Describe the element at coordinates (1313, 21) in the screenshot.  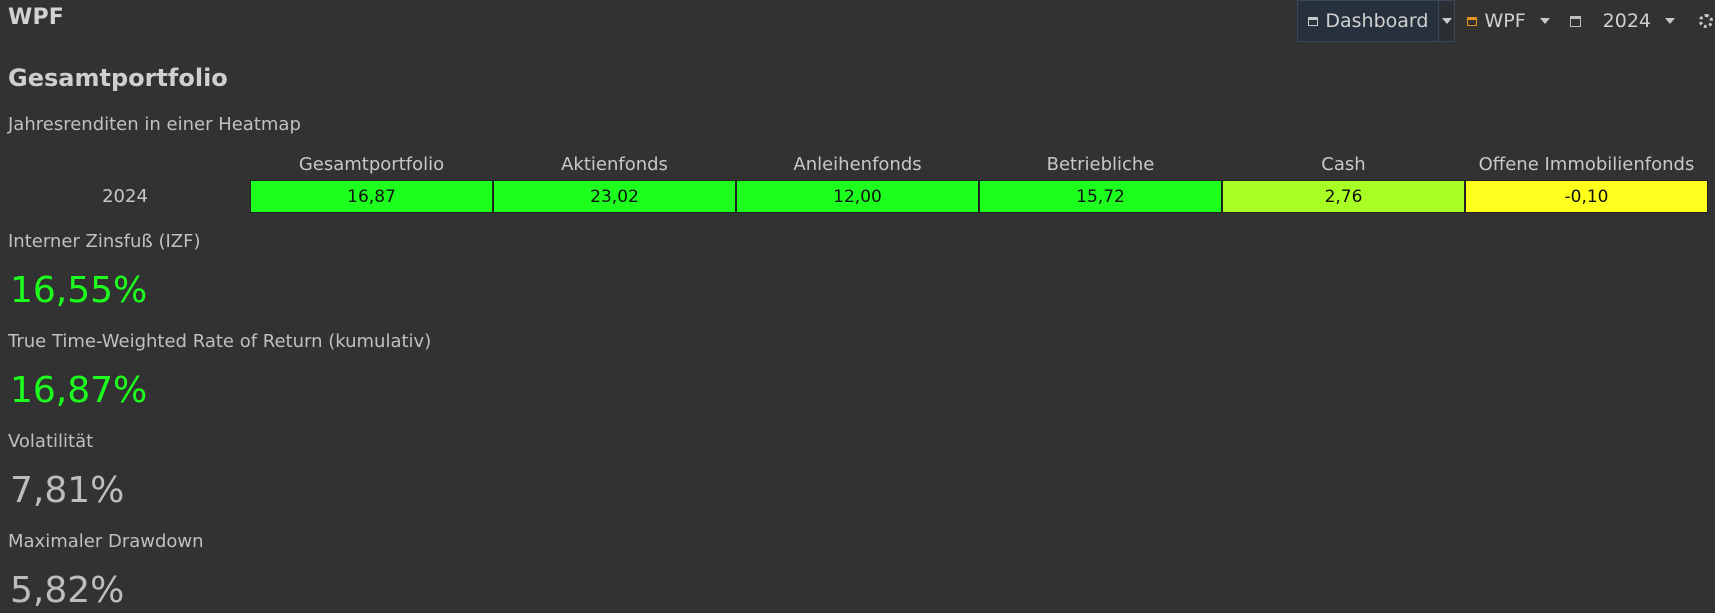
I see `dashboard-icon` at that location.